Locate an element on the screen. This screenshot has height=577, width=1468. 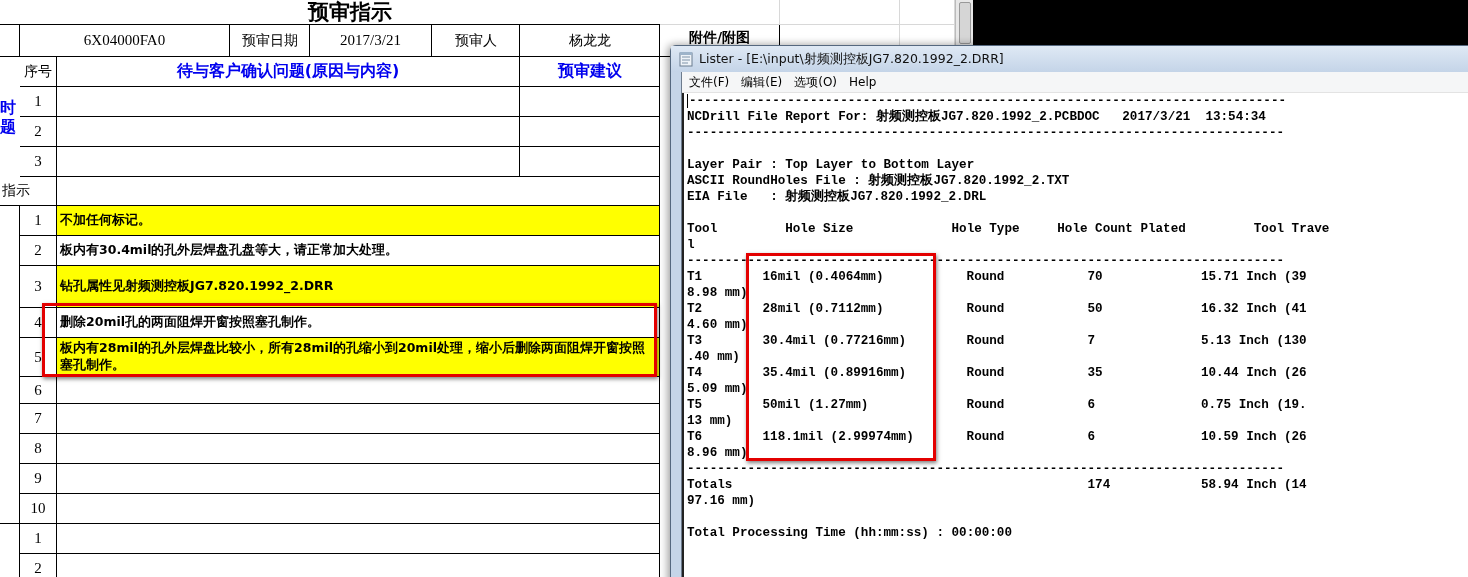
table-cell: 待与客户确认问题(原因与内容) is located at coordinates (288, 72).